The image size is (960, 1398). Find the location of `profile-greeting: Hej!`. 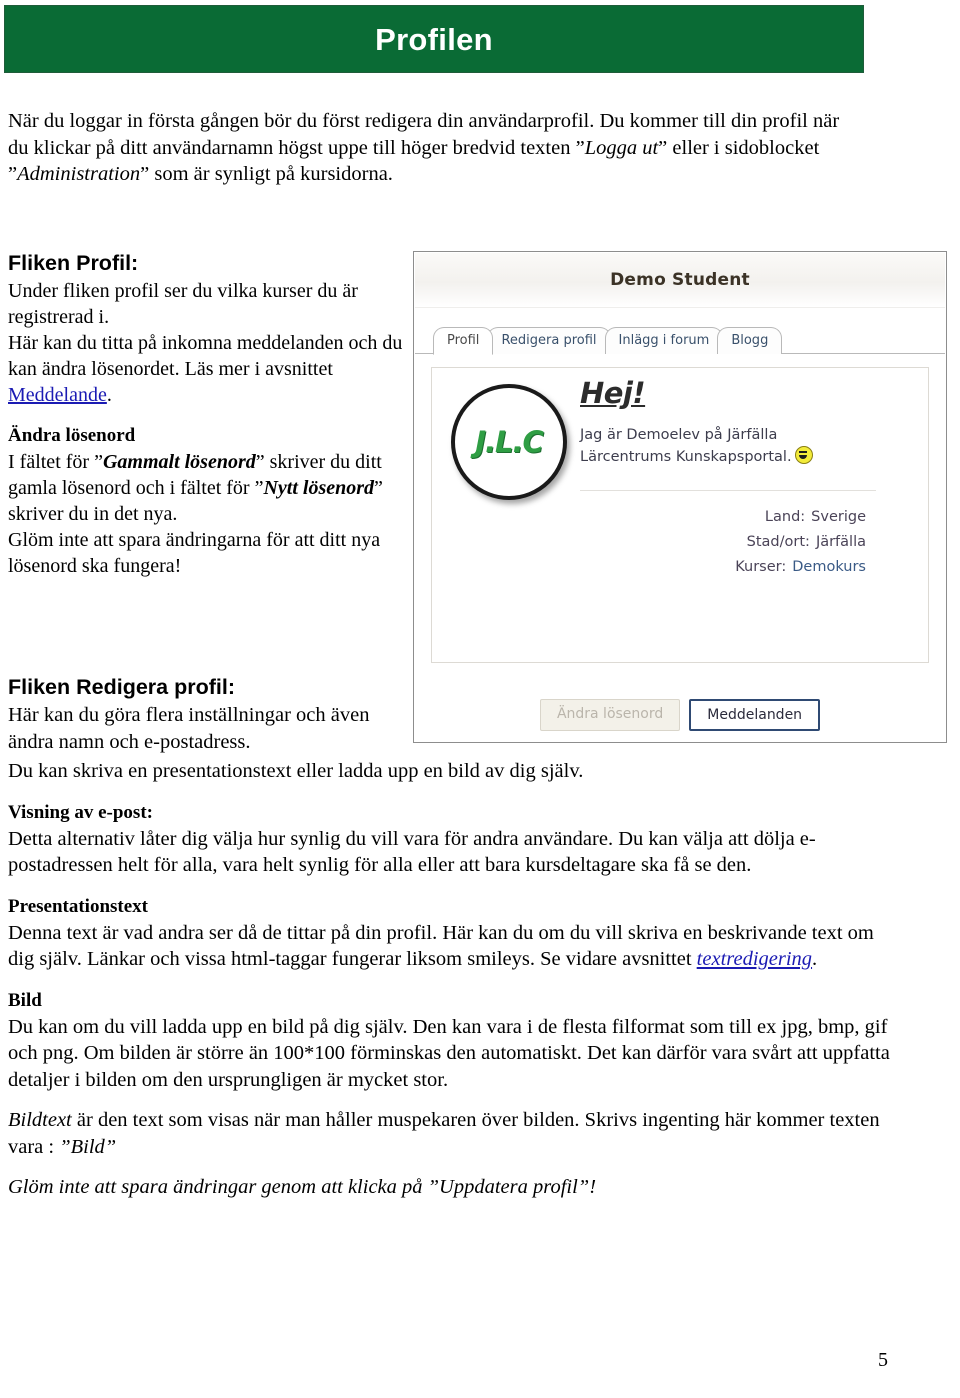

profile-greeting: Hej! is located at coordinates (613, 393).